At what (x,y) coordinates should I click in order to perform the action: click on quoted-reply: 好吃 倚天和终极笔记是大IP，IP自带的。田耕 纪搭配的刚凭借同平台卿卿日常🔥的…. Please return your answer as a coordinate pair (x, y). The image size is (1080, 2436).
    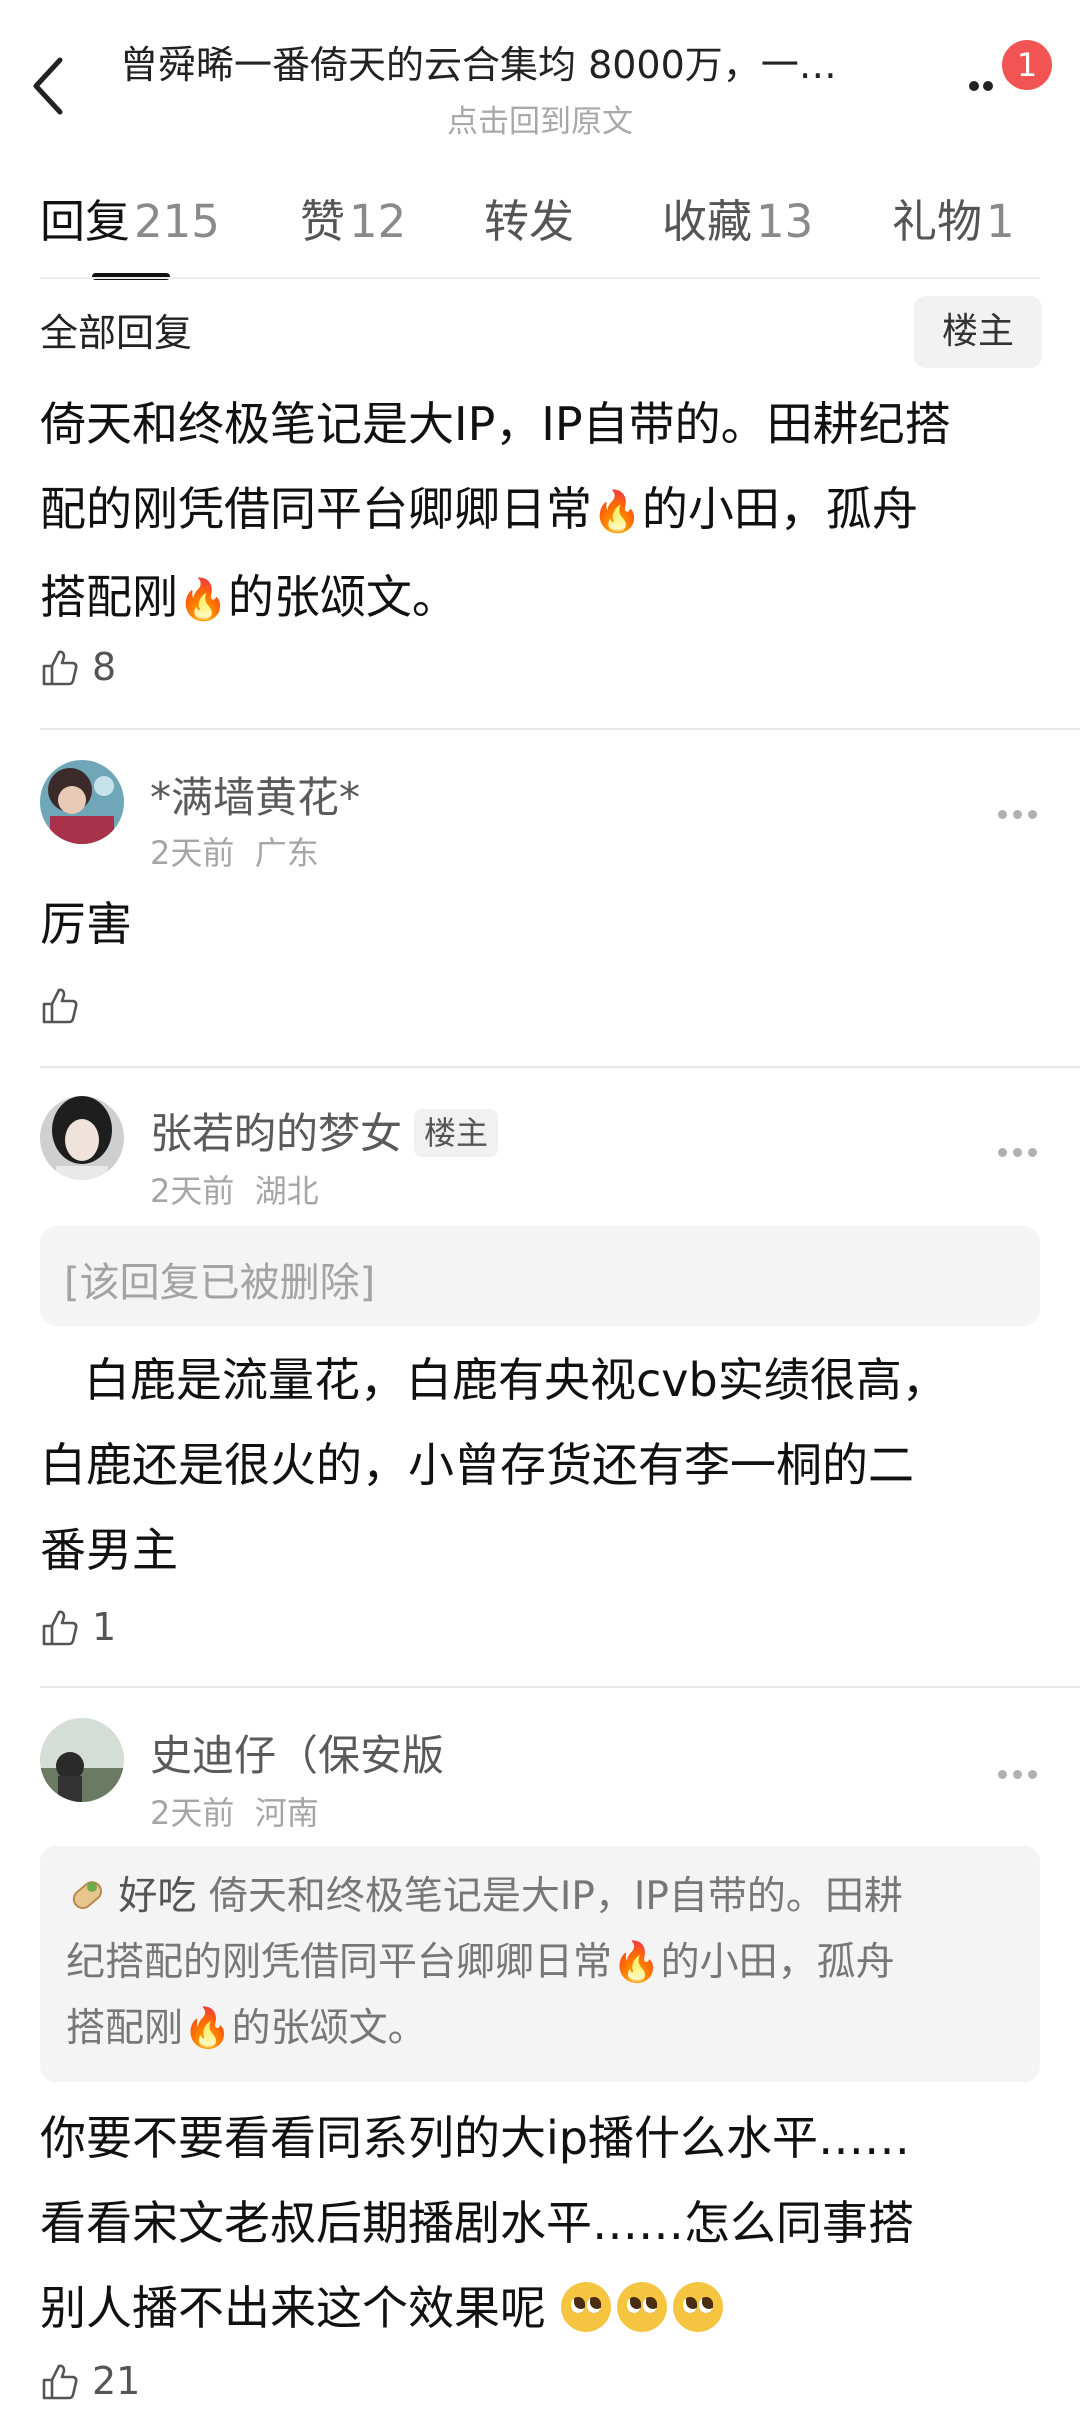
    Looking at the image, I should click on (540, 1964).